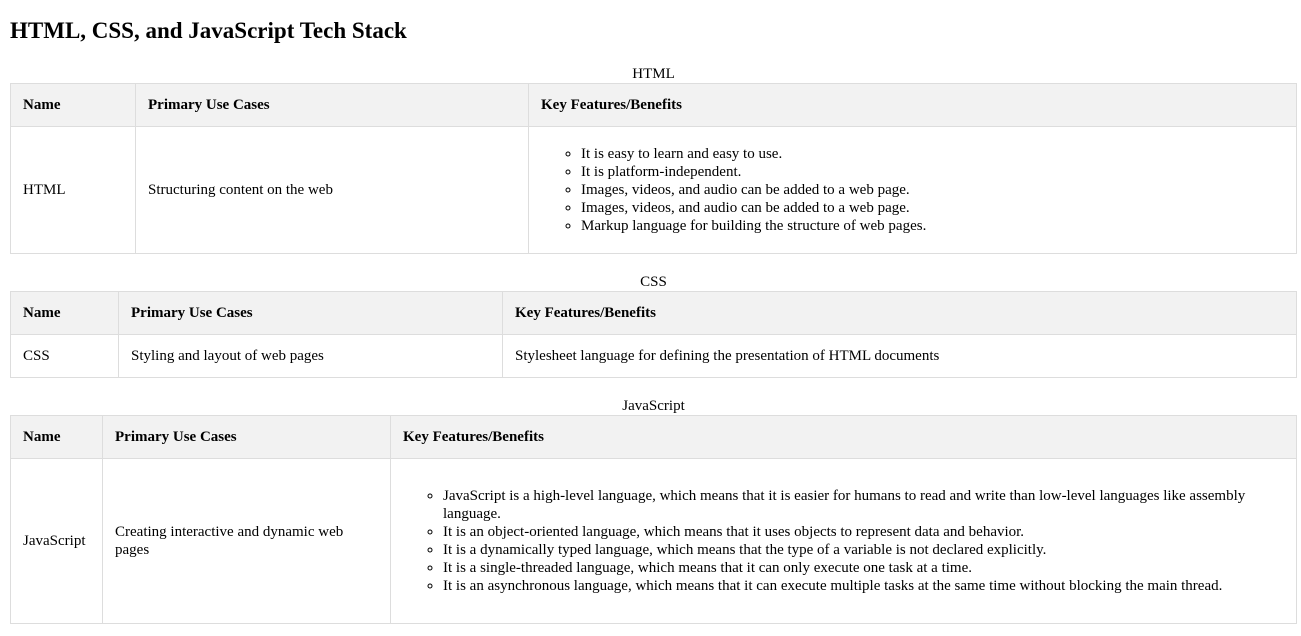 The image size is (1301, 636). I want to click on cell-name: JavaScript, so click(56, 541).